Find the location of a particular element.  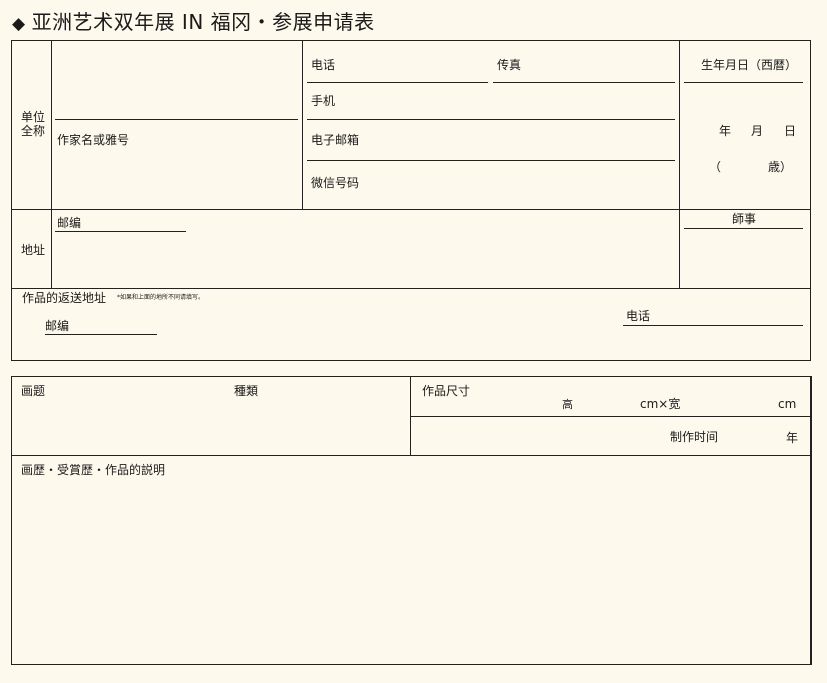

phone-label: 电话 is located at coordinates (323, 65).